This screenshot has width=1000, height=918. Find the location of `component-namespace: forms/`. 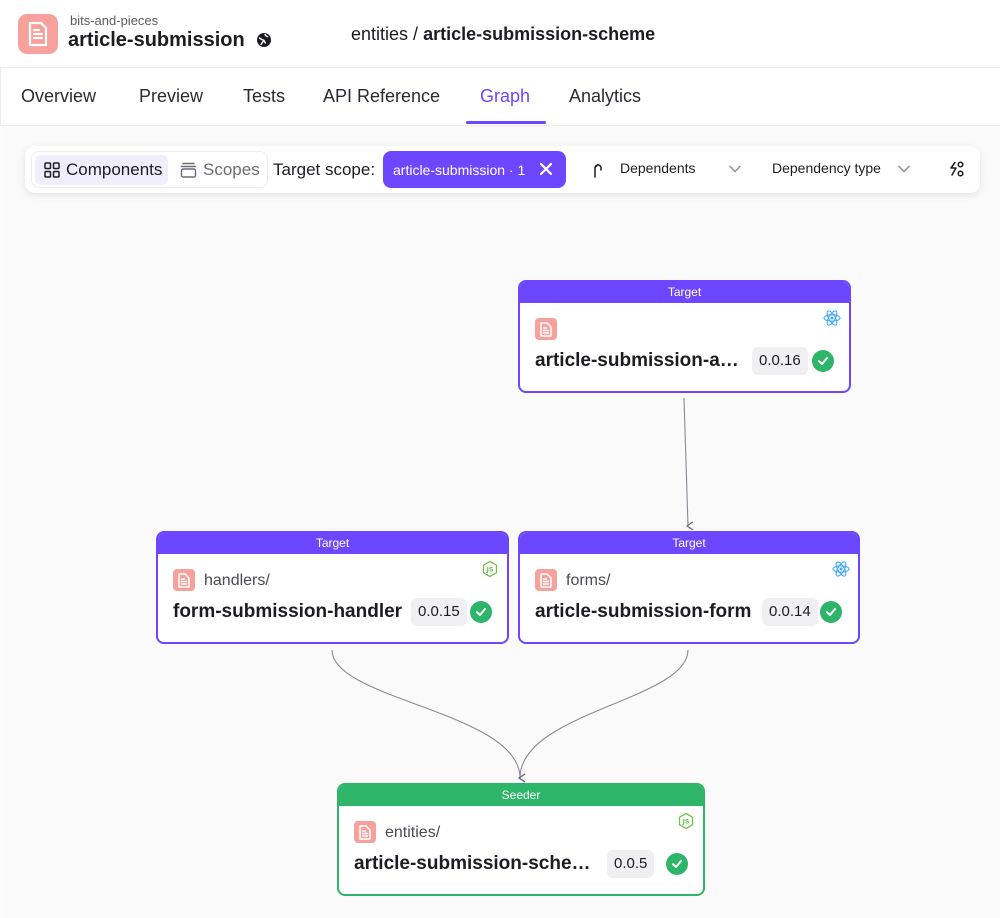

component-namespace: forms/ is located at coordinates (588, 580).